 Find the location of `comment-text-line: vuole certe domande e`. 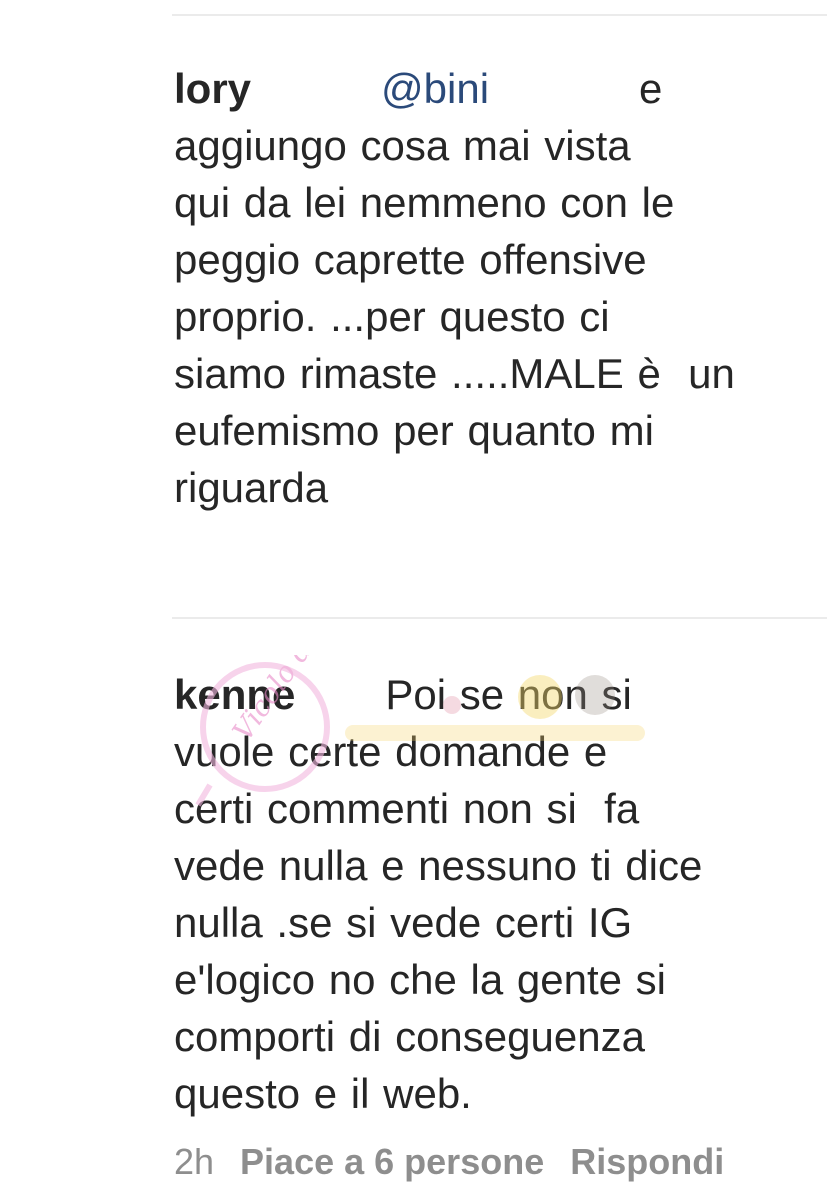

comment-text-line: vuole certe domande e is located at coordinates (391, 751).